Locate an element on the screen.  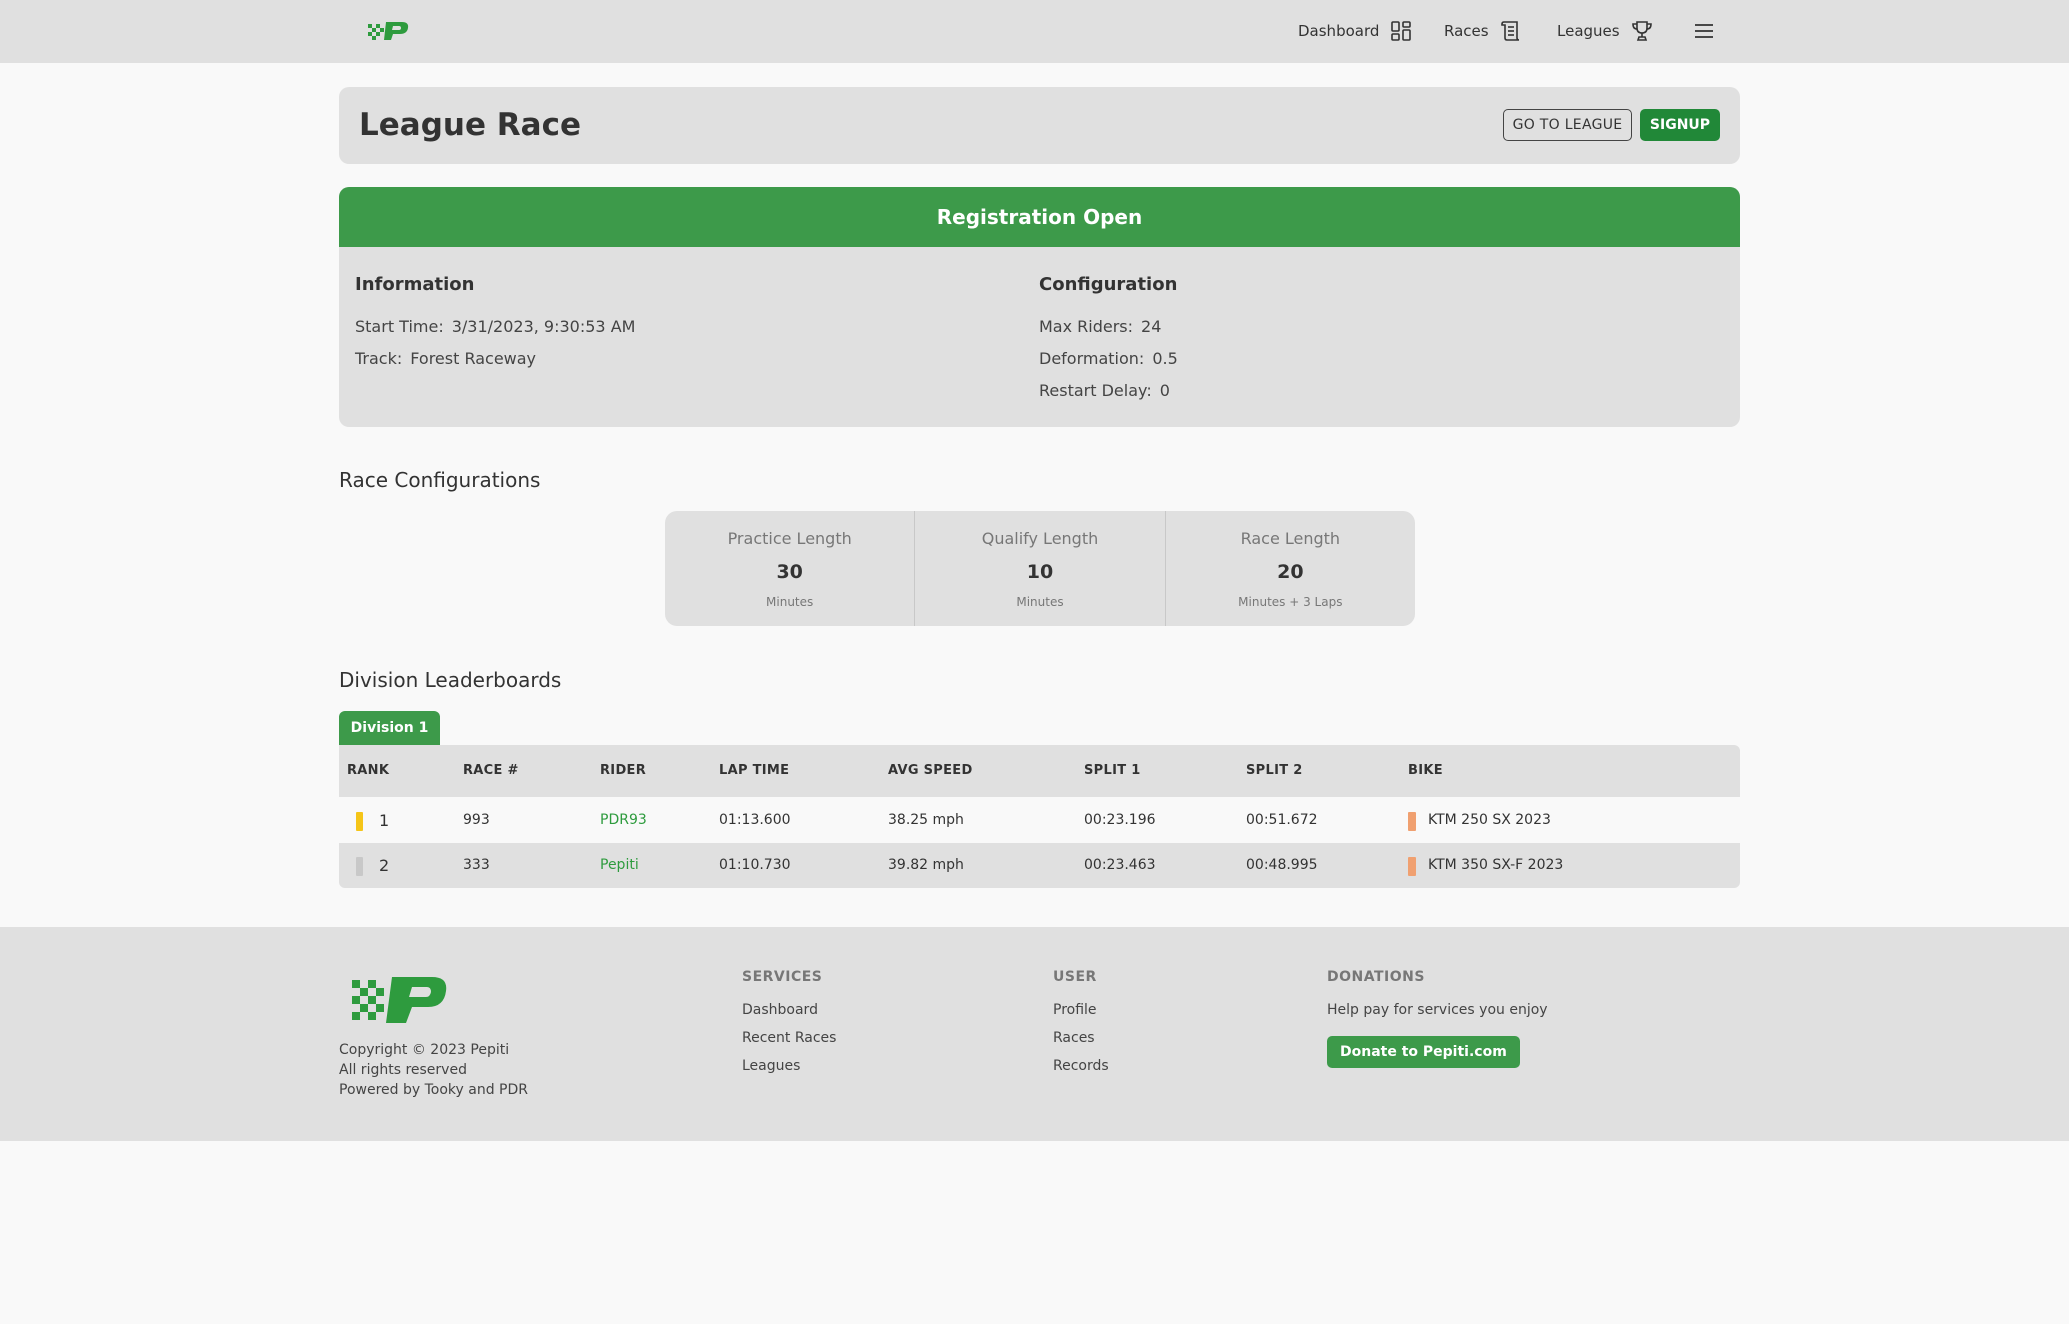
split-1: 00:23.463 is located at coordinates (1120, 865).